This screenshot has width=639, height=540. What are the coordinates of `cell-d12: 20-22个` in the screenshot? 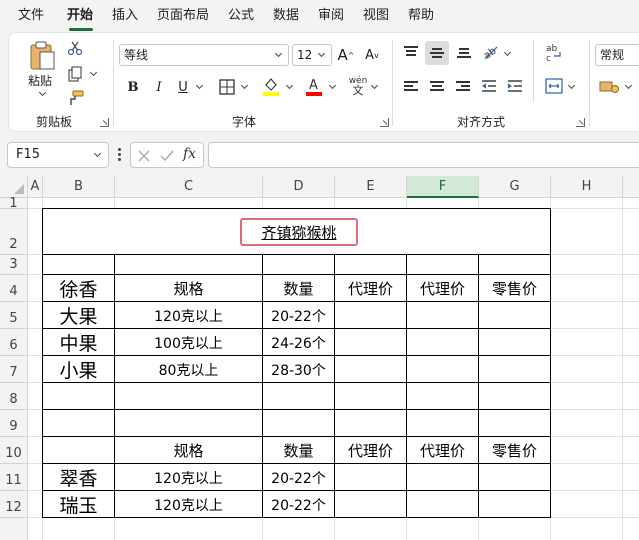 It's located at (298, 504).